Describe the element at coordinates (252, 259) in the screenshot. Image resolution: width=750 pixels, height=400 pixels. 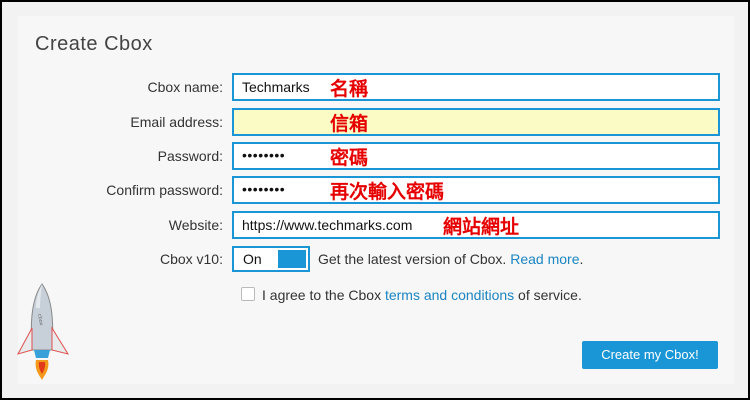
I see `toggle-on-label: On` at that location.